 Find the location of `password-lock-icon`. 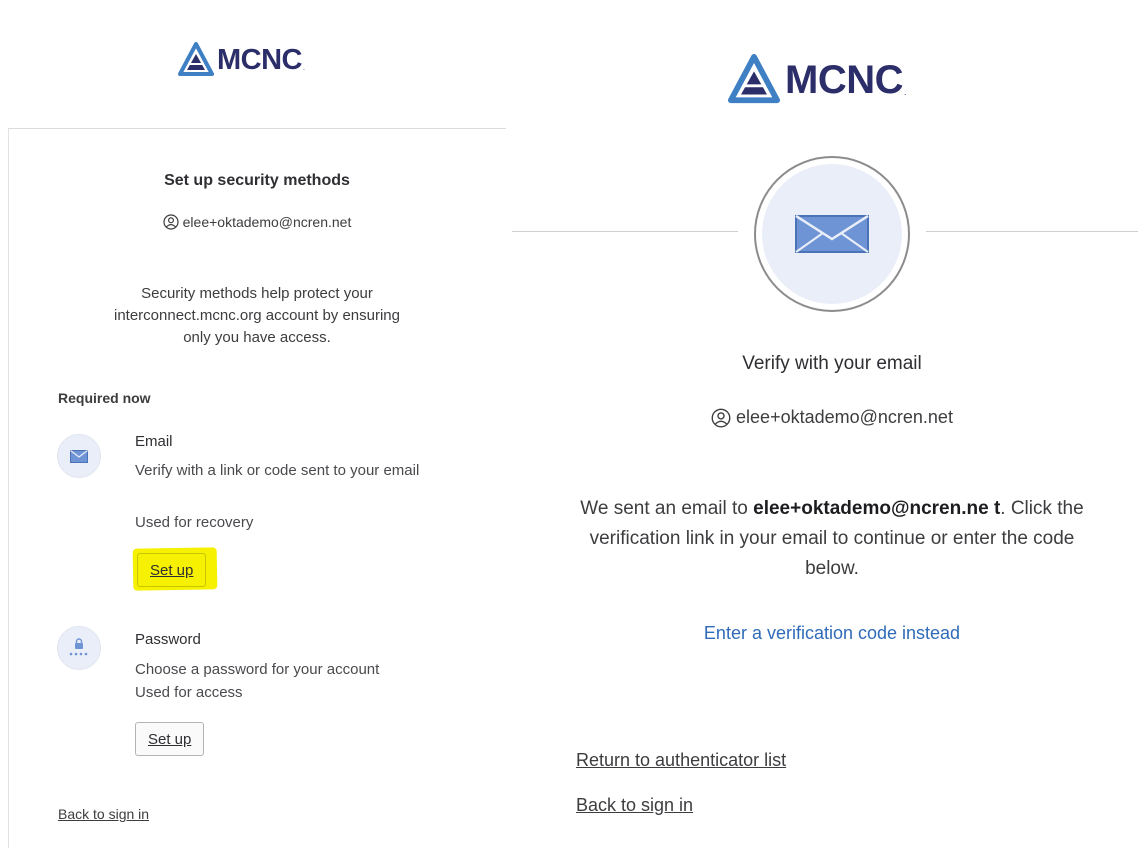

password-lock-icon is located at coordinates (78, 647).